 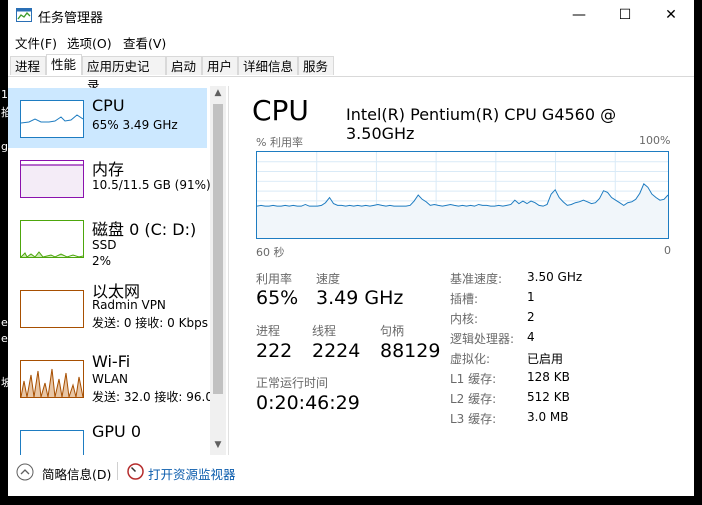 What do you see at coordinates (667, 250) in the screenshot?
I see `graph-zero-label: 0` at bounding box center [667, 250].